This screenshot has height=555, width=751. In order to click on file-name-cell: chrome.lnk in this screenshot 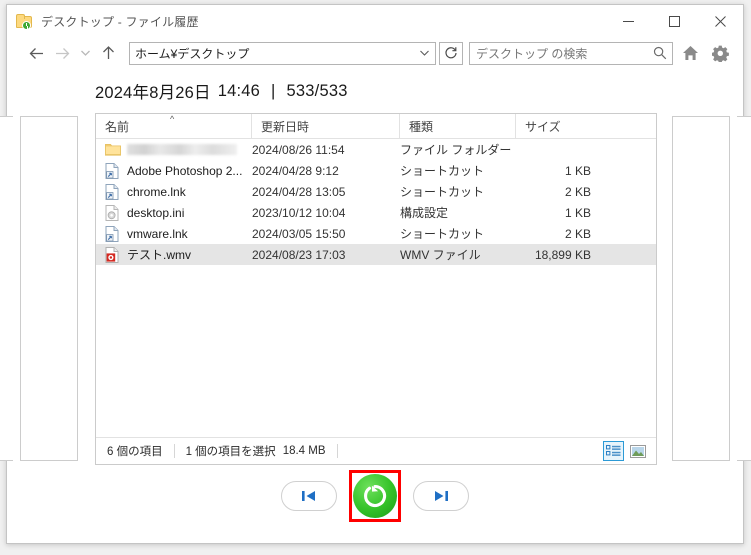, I will do `click(174, 191)`.